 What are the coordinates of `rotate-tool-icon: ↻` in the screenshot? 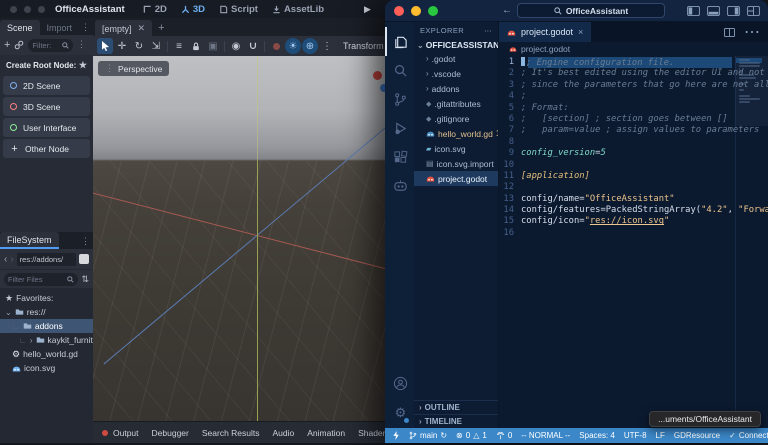 It's located at (139, 46).